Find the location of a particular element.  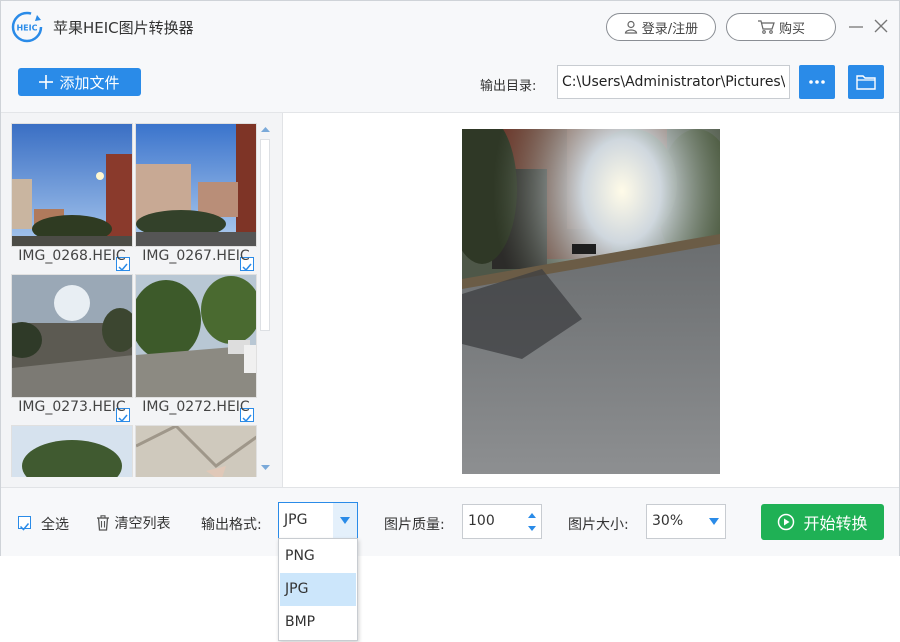

bottom-bar: 全选 清空列表 输出格式: 图片质量: 100 图片大小: 30% 开始转换 is located at coordinates (450, 521).